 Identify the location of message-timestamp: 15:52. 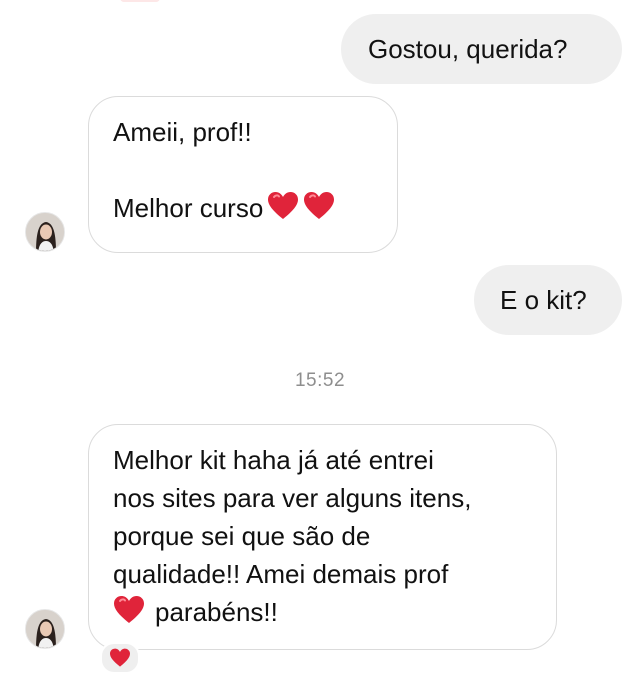
(320, 380).